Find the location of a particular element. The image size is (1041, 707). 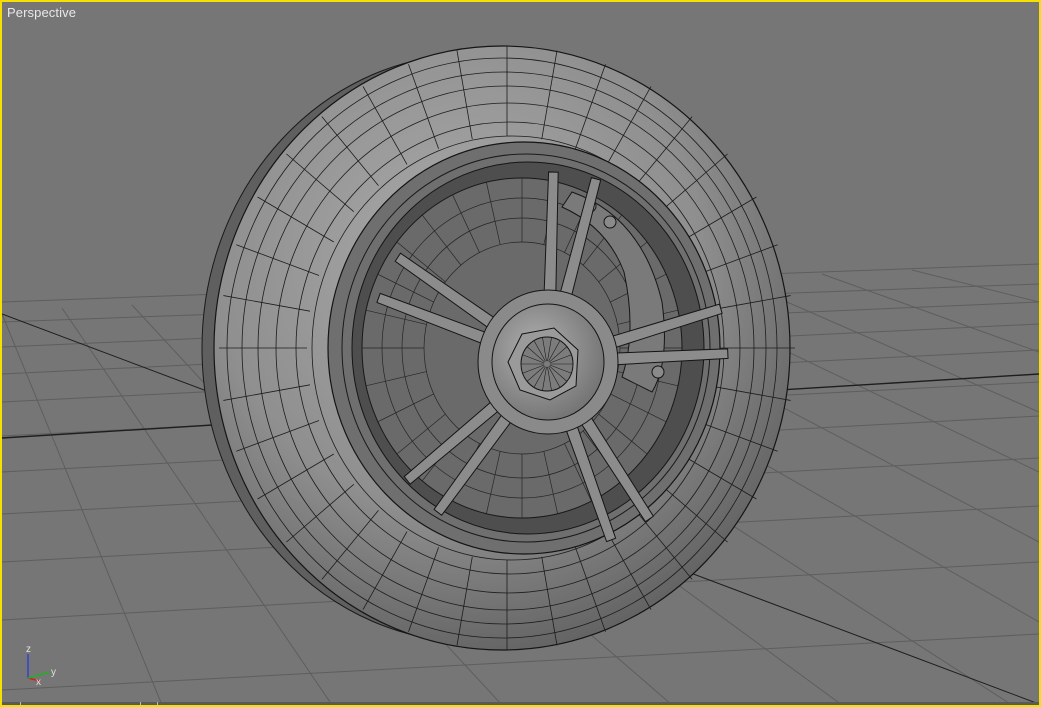

y-axis-label: y is located at coordinates (53, 672).